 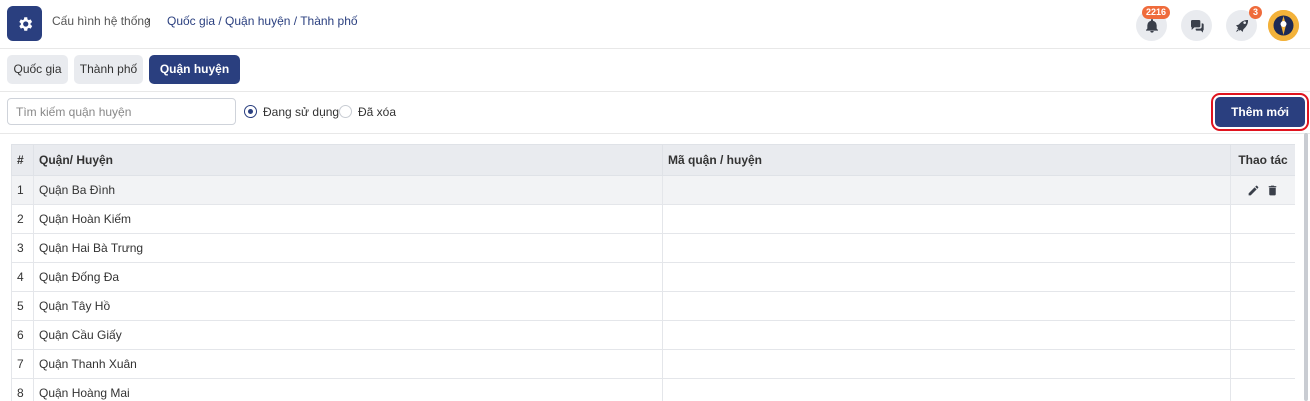 I want to click on row-index: 7, so click(x=22, y=364).